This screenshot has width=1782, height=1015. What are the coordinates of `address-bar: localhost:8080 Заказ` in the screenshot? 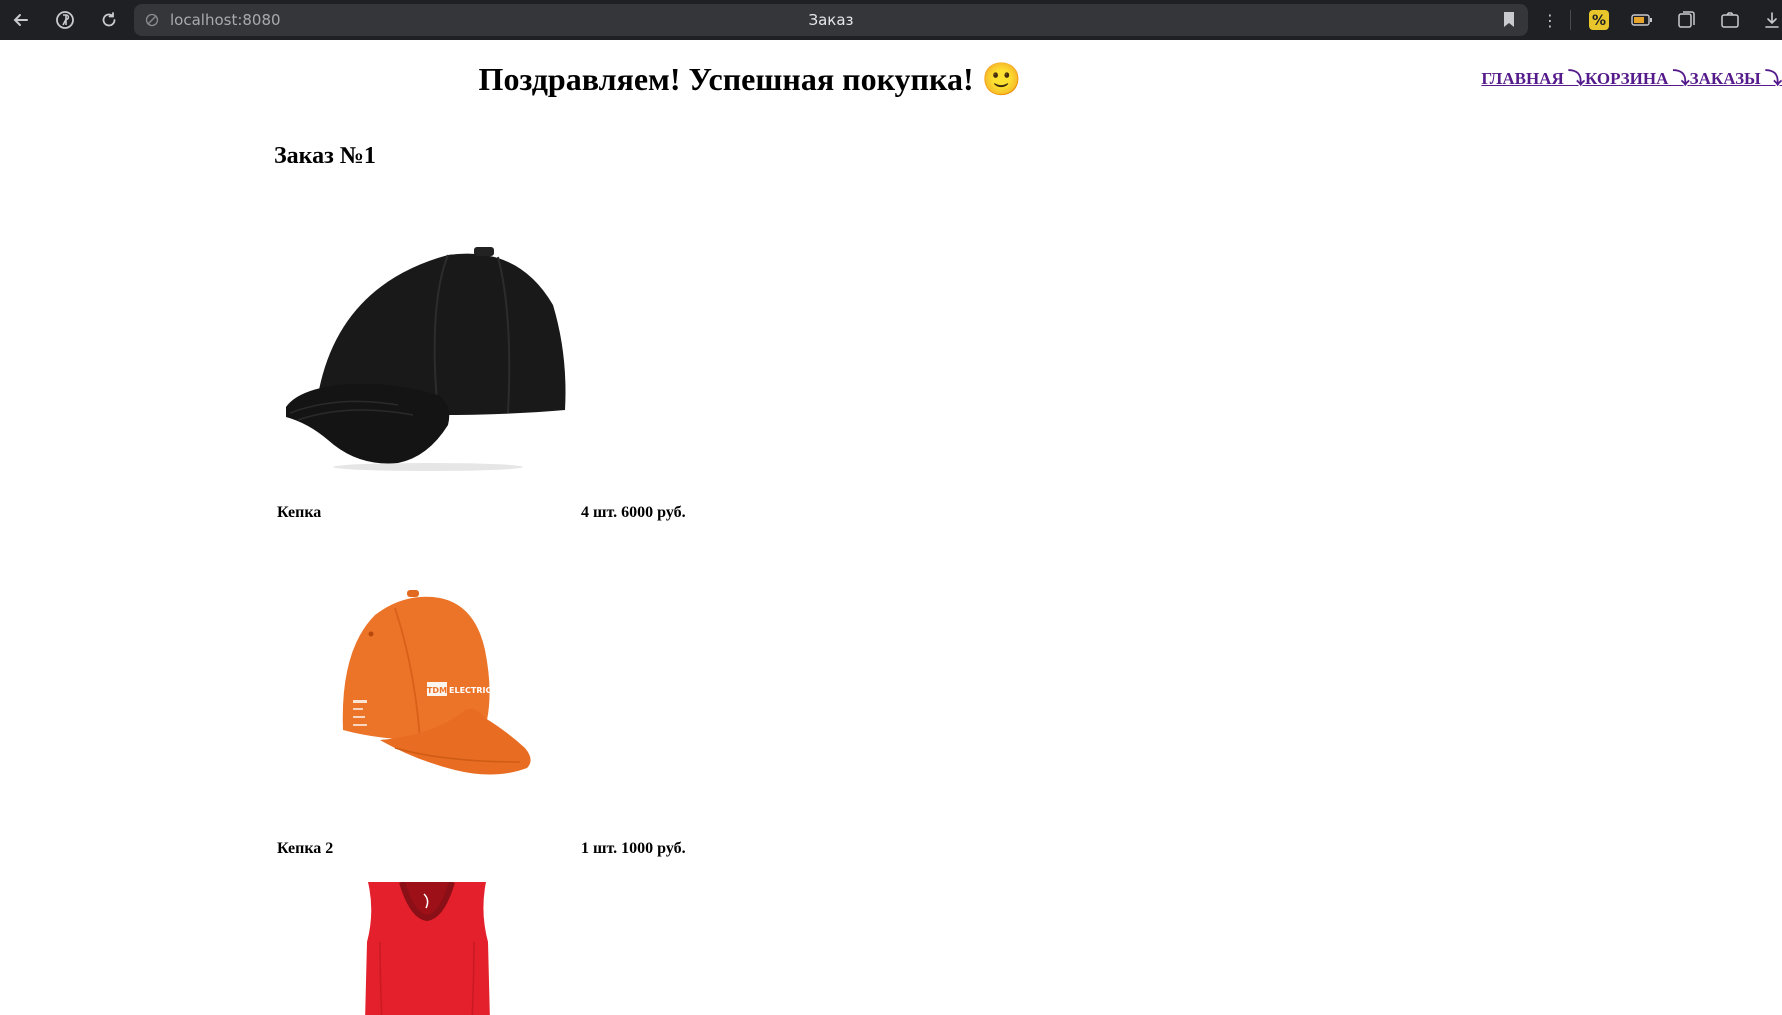 It's located at (831, 20).